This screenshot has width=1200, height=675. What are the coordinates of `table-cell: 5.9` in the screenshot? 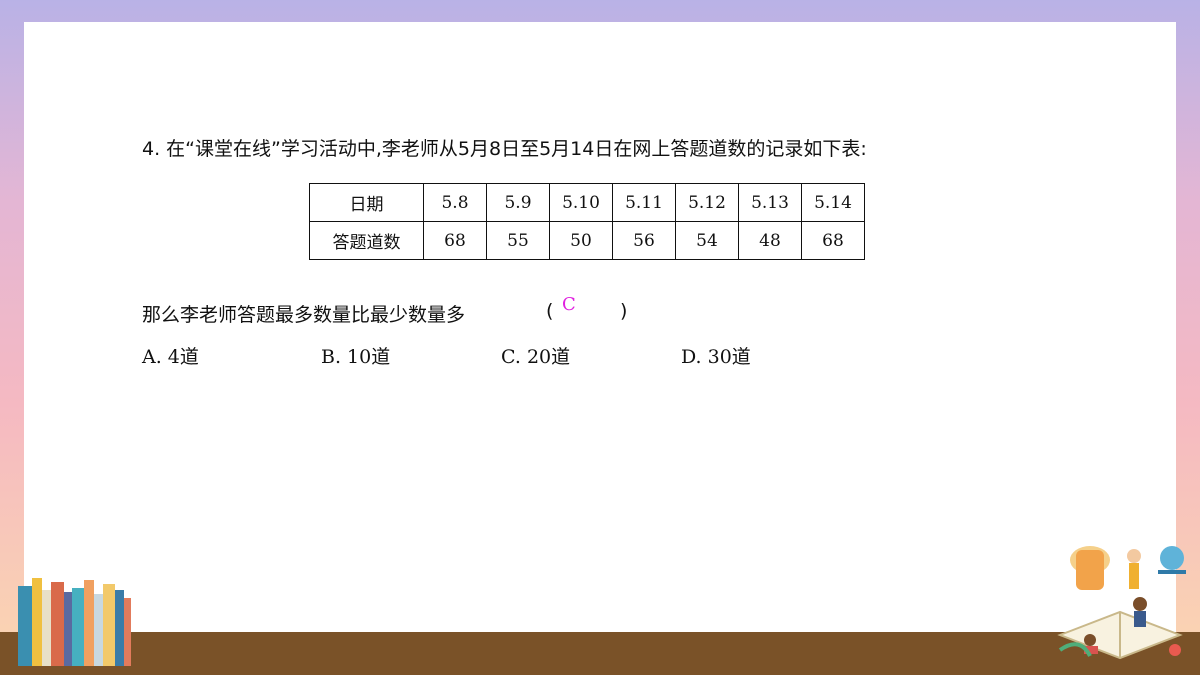 It's located at (518, 202).